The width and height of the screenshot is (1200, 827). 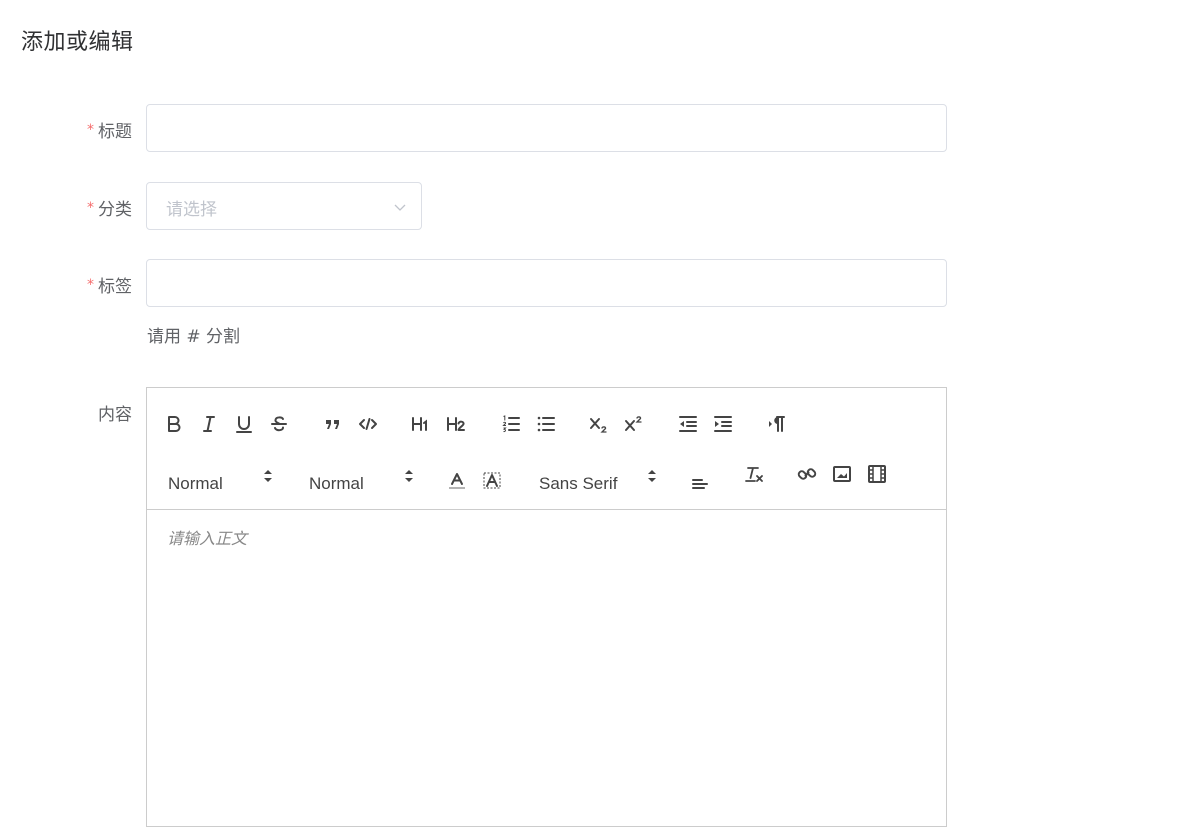 What do you see at coordinates (72, 207) in the screenshot?
I see `category-label: * 分类` at bounding box center [72, 207].